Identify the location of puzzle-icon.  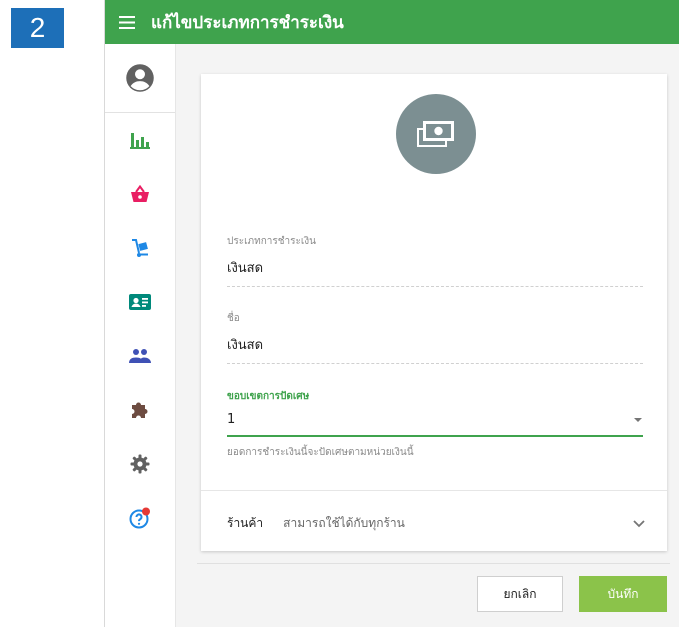
(140, 410).